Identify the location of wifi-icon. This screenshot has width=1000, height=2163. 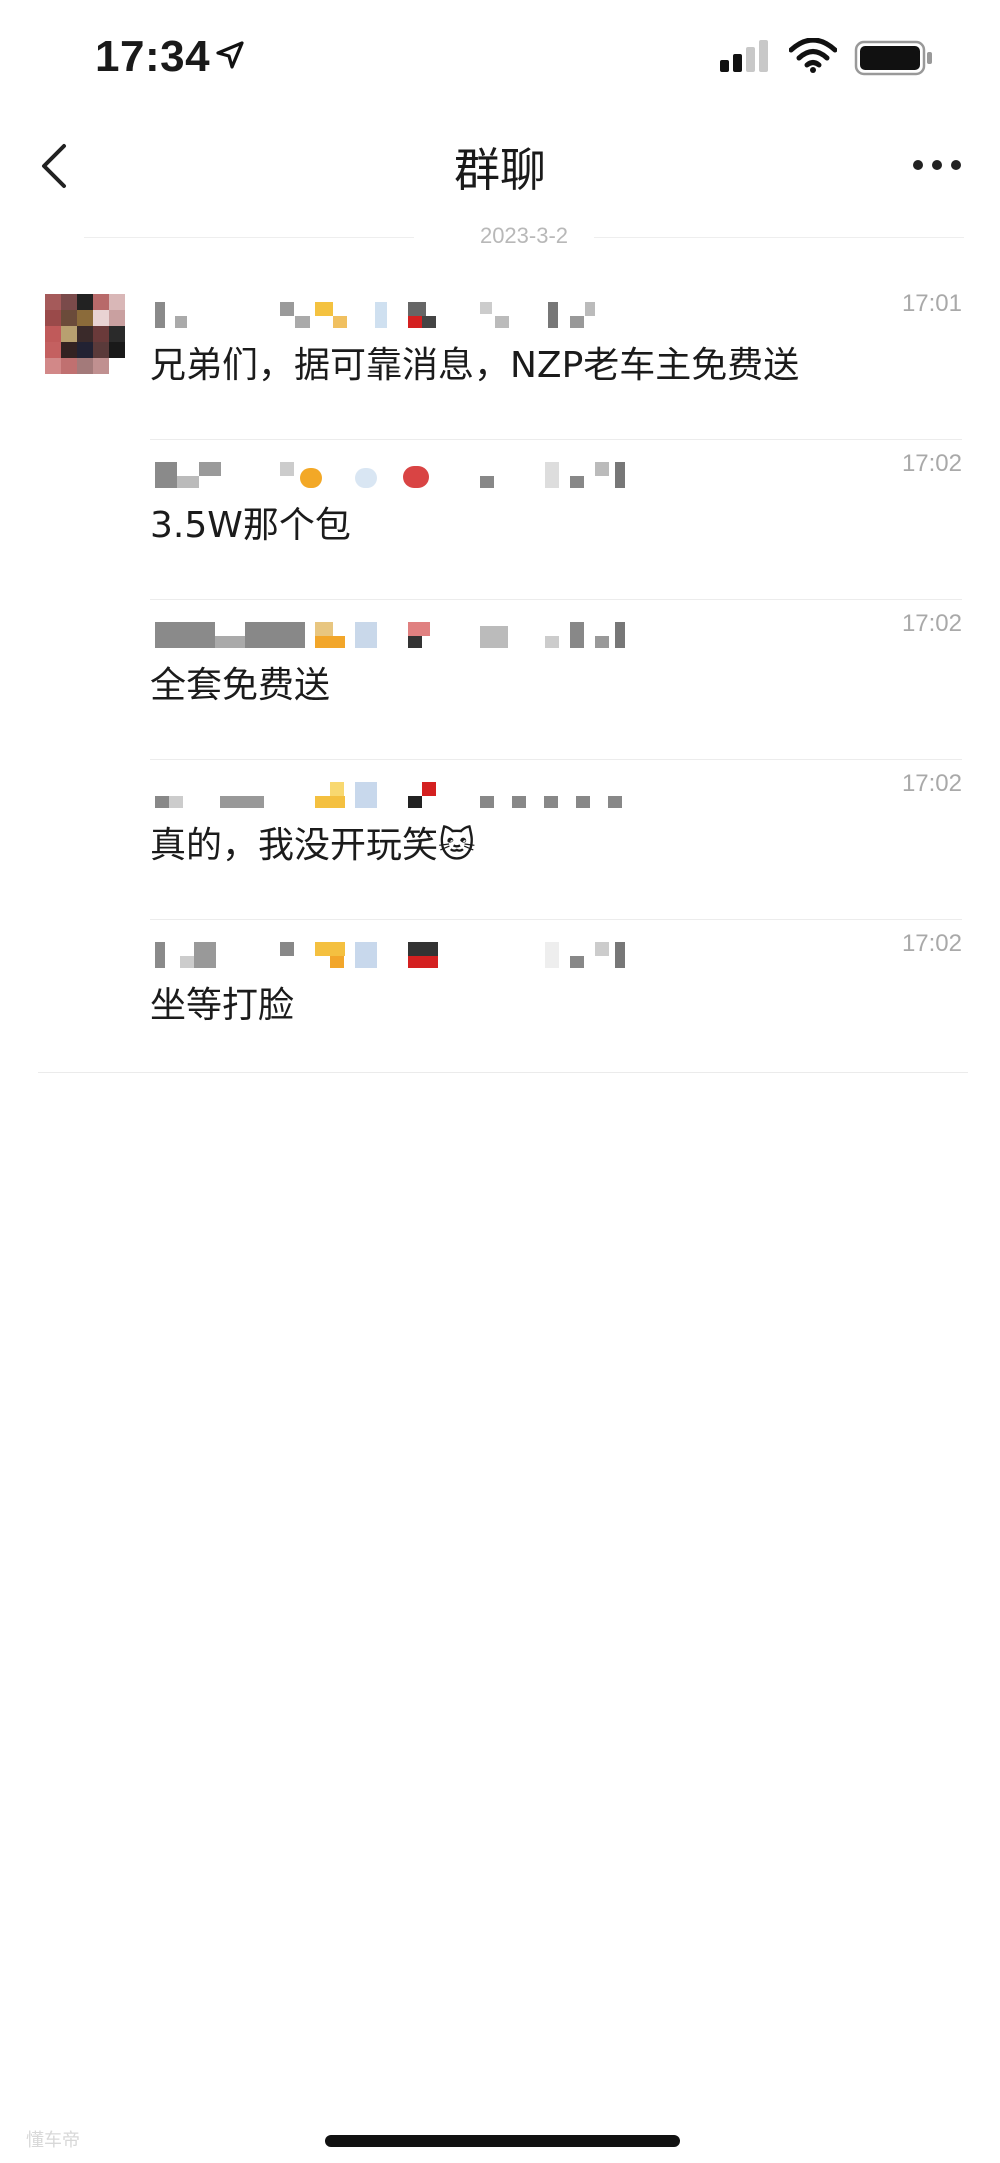
(813, 55).